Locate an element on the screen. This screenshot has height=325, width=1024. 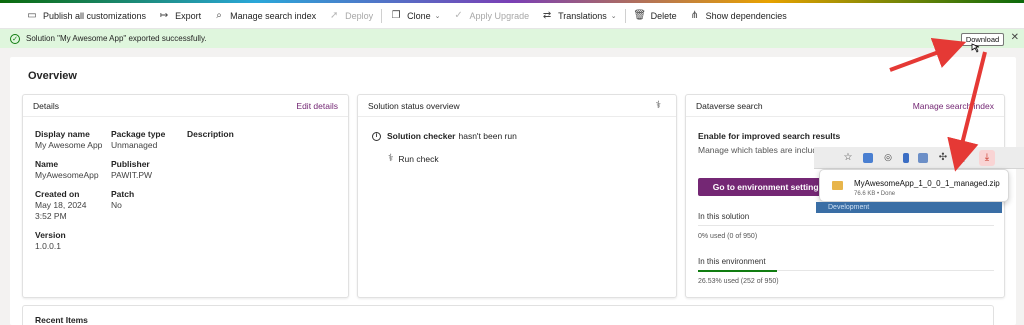
solution-status-title: Solution status overview is located at coordinates (414, 105).